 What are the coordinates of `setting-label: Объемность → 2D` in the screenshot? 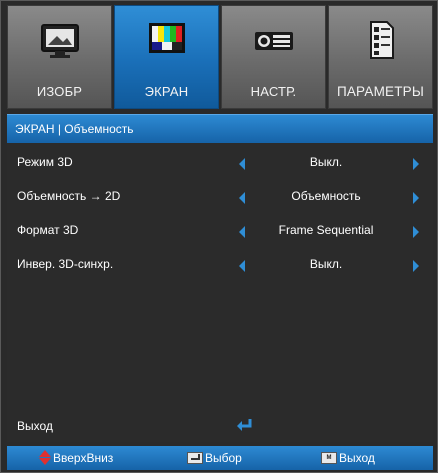 It's located at (69, 196).